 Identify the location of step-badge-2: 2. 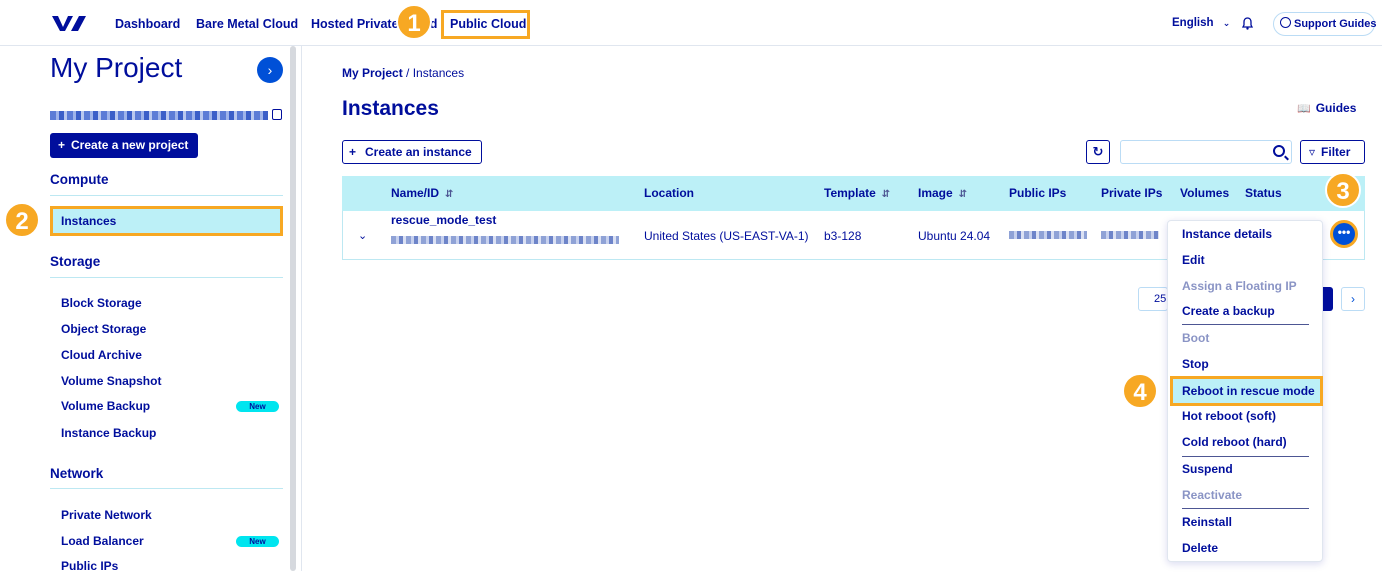
(22, 220).